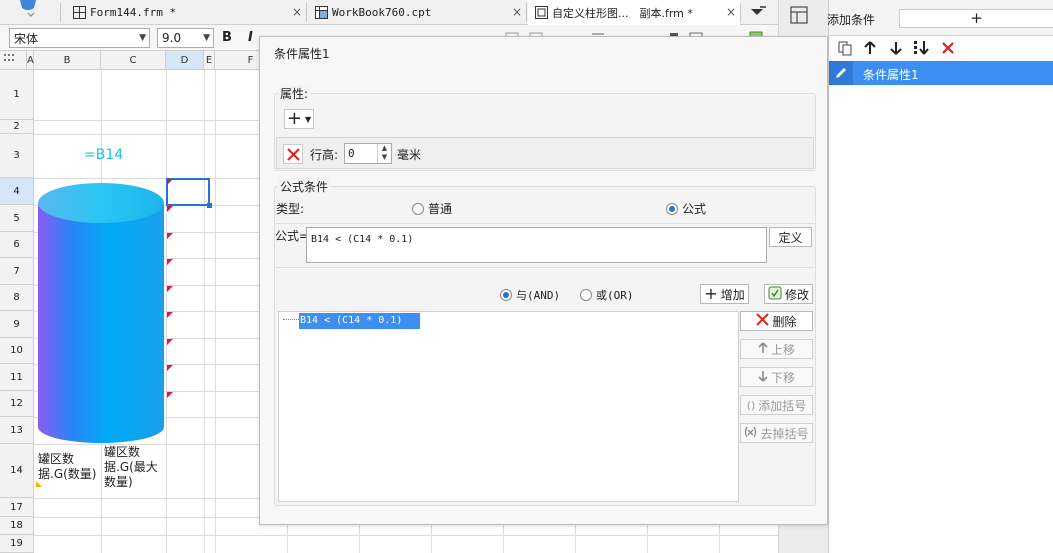 The height and width of the screenshot is (553, 1053). I want to click on row-header-17: 17, so click(17, 507).